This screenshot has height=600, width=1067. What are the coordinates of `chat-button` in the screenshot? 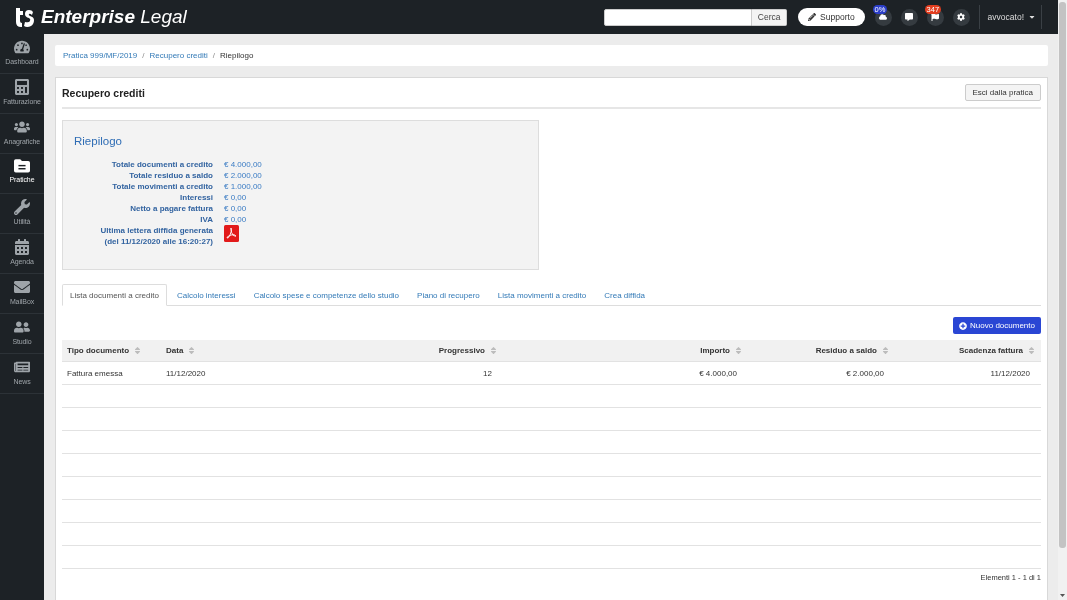 It's located at (909, 17).